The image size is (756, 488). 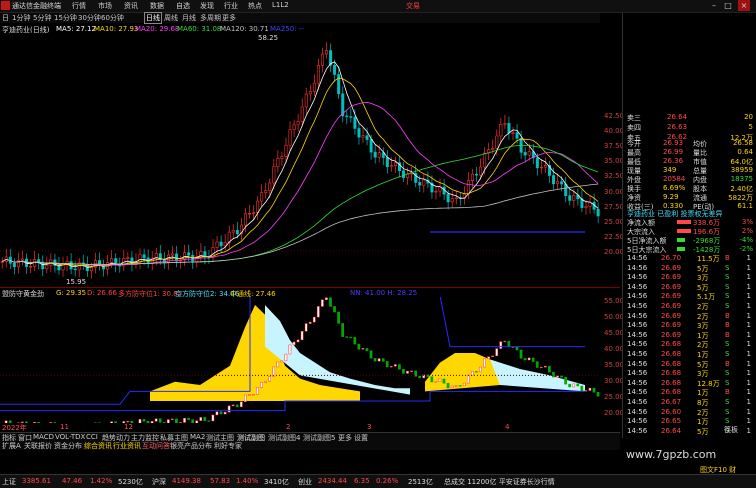 What do you see at coordinates (728, 5) in the screenshot?
I see `maximize-icon: □` at bounding box center [728, 5].